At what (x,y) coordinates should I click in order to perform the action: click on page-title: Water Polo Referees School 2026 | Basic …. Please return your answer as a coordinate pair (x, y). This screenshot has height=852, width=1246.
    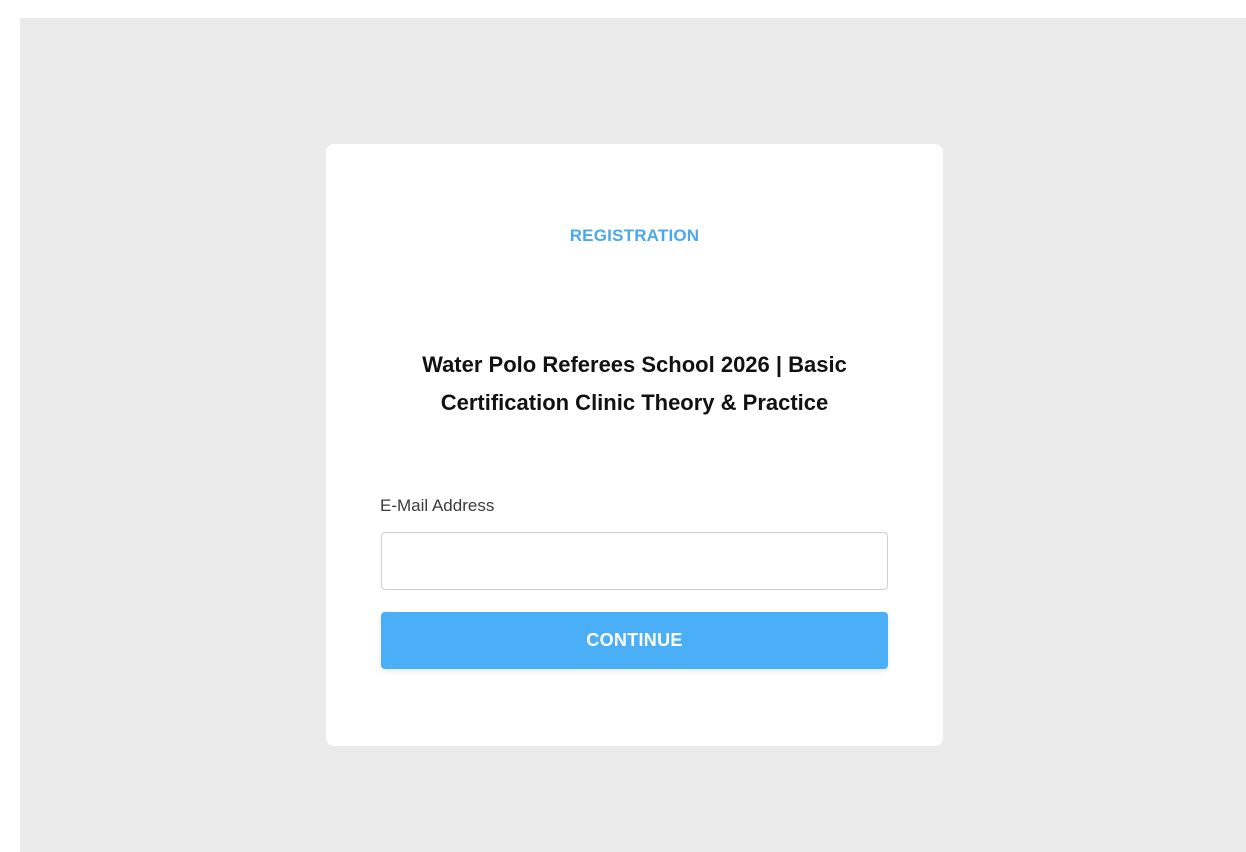
    Looking at the image, I should click on (634, 383).